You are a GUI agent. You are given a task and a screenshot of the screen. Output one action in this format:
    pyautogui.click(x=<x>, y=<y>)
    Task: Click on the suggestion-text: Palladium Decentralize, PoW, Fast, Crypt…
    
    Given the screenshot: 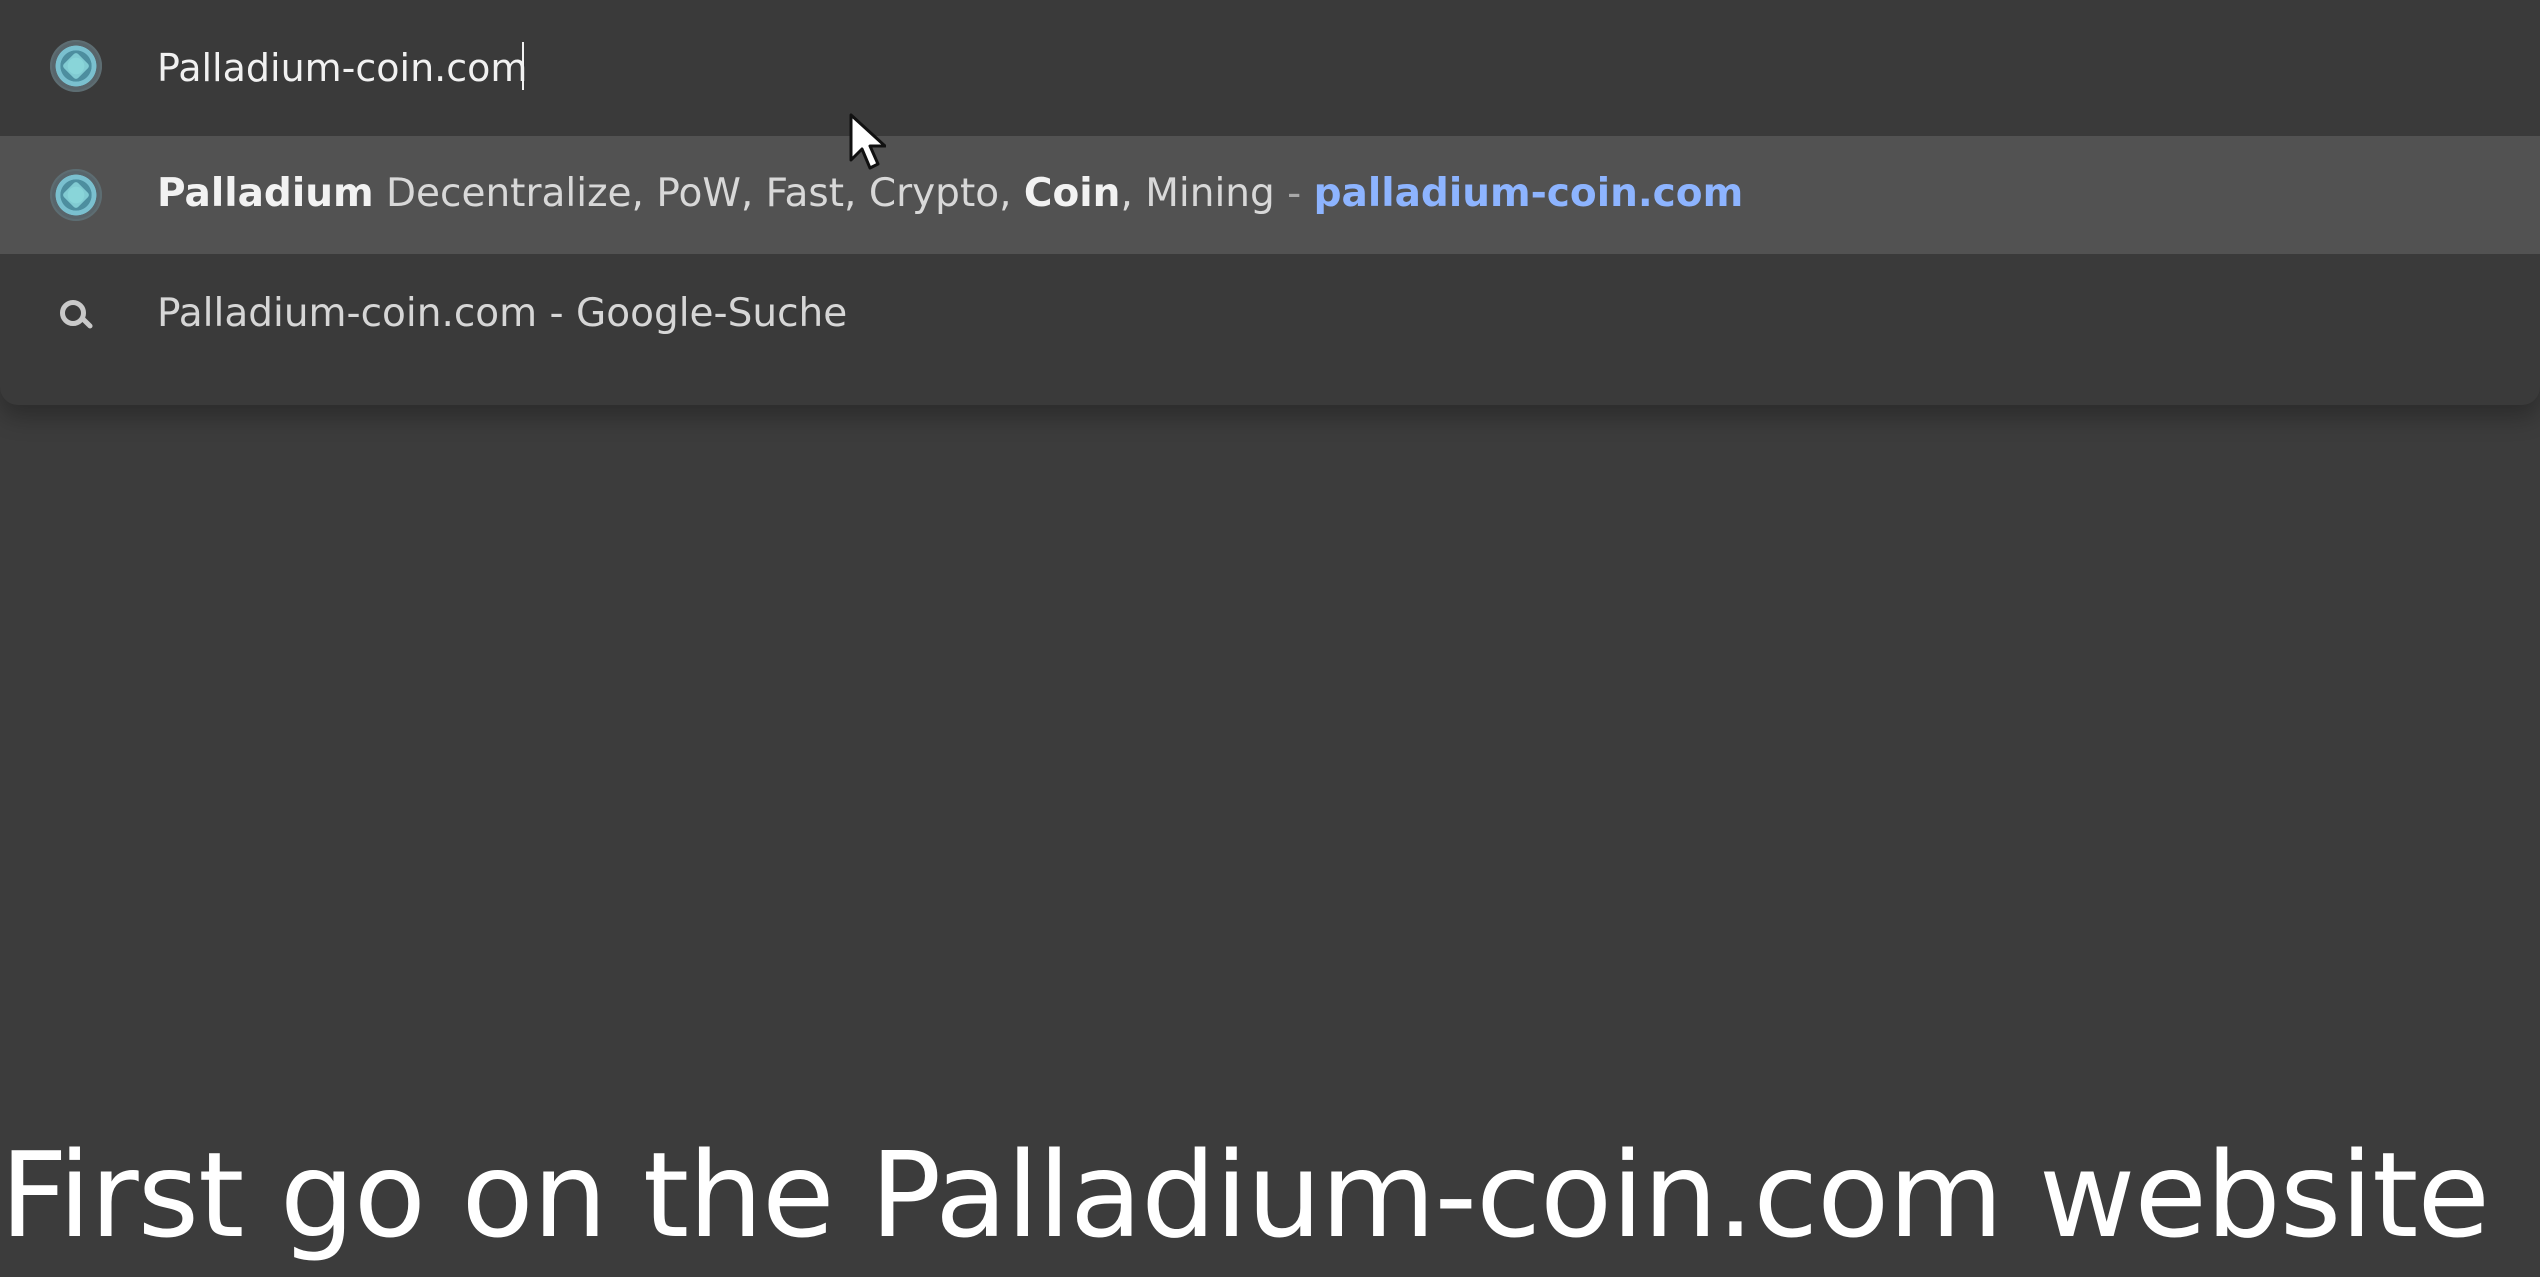 What is the action you would take?
    pyautogui.click(x=950, y=194)
    